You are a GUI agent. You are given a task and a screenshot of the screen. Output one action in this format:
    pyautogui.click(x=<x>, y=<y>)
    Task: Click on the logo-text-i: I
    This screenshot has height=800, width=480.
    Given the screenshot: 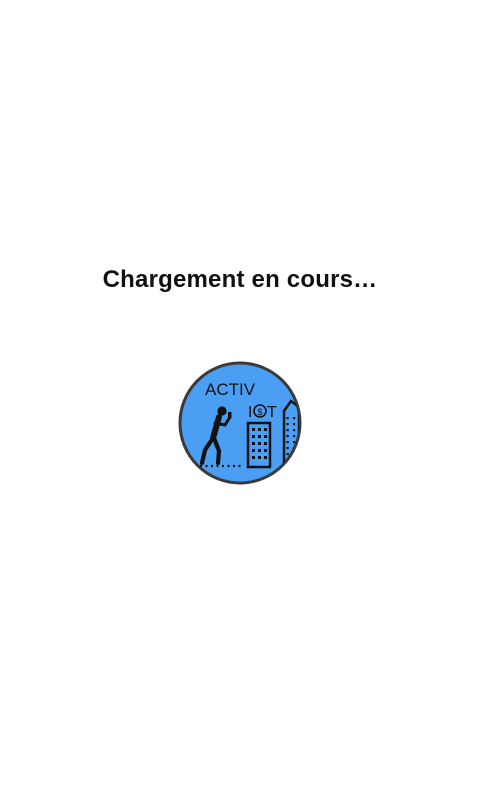 What is the action you would take?
    pyautogui.click(x=250, y=412)
    